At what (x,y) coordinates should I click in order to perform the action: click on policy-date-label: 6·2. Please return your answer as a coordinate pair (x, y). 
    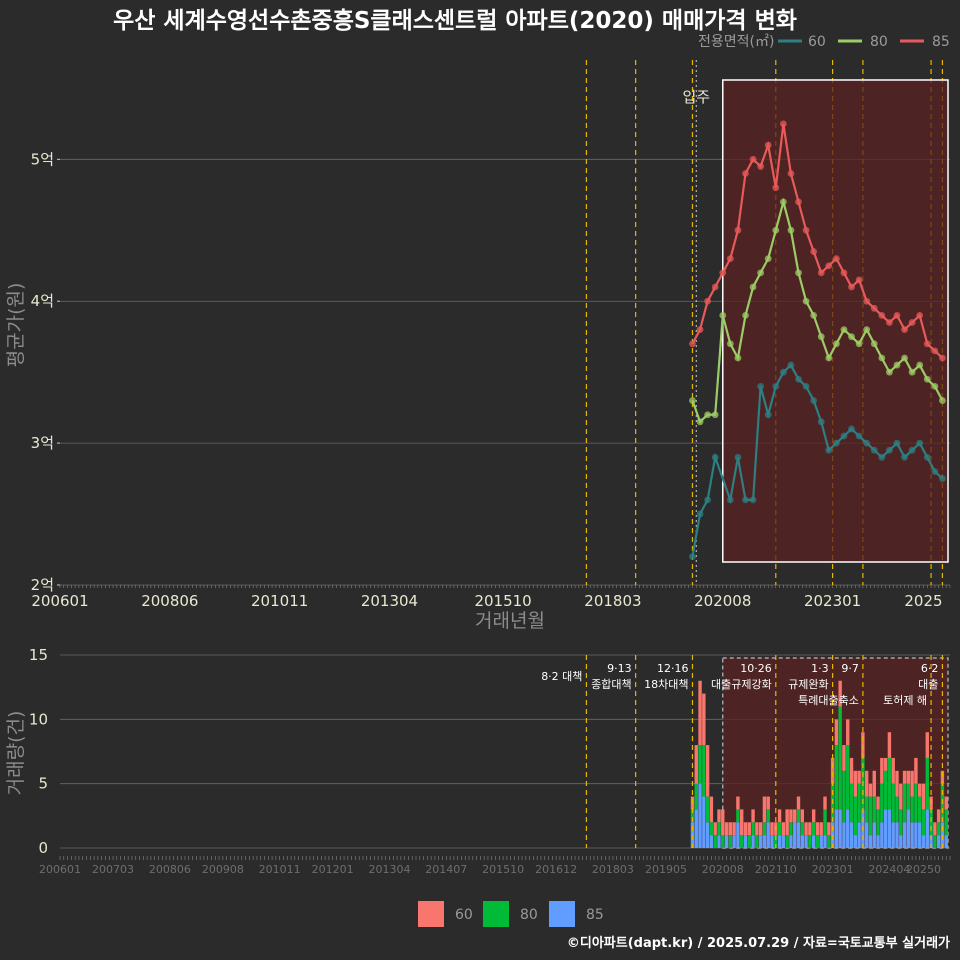
    Looking at the image, I should click on (930, 668).